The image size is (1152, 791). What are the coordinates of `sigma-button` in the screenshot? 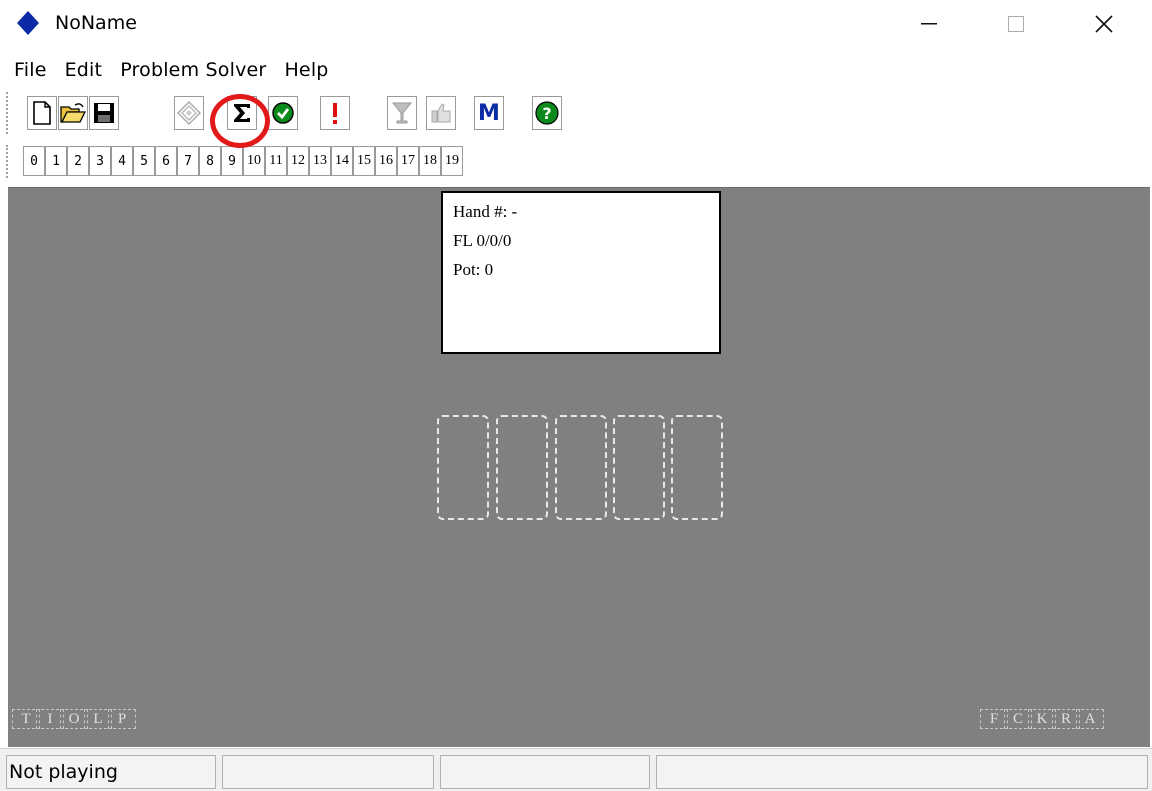 It's located at (242, 113).